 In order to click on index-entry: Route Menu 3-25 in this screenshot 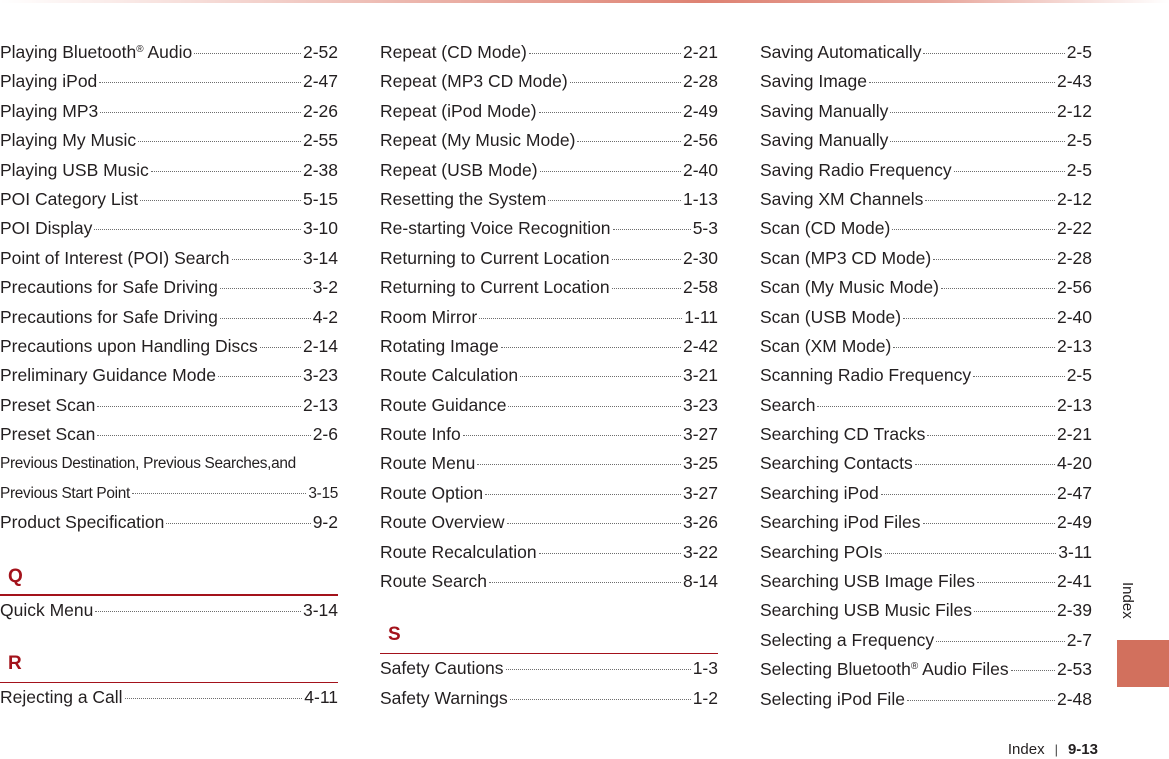, I will do `click(549, 463)`.